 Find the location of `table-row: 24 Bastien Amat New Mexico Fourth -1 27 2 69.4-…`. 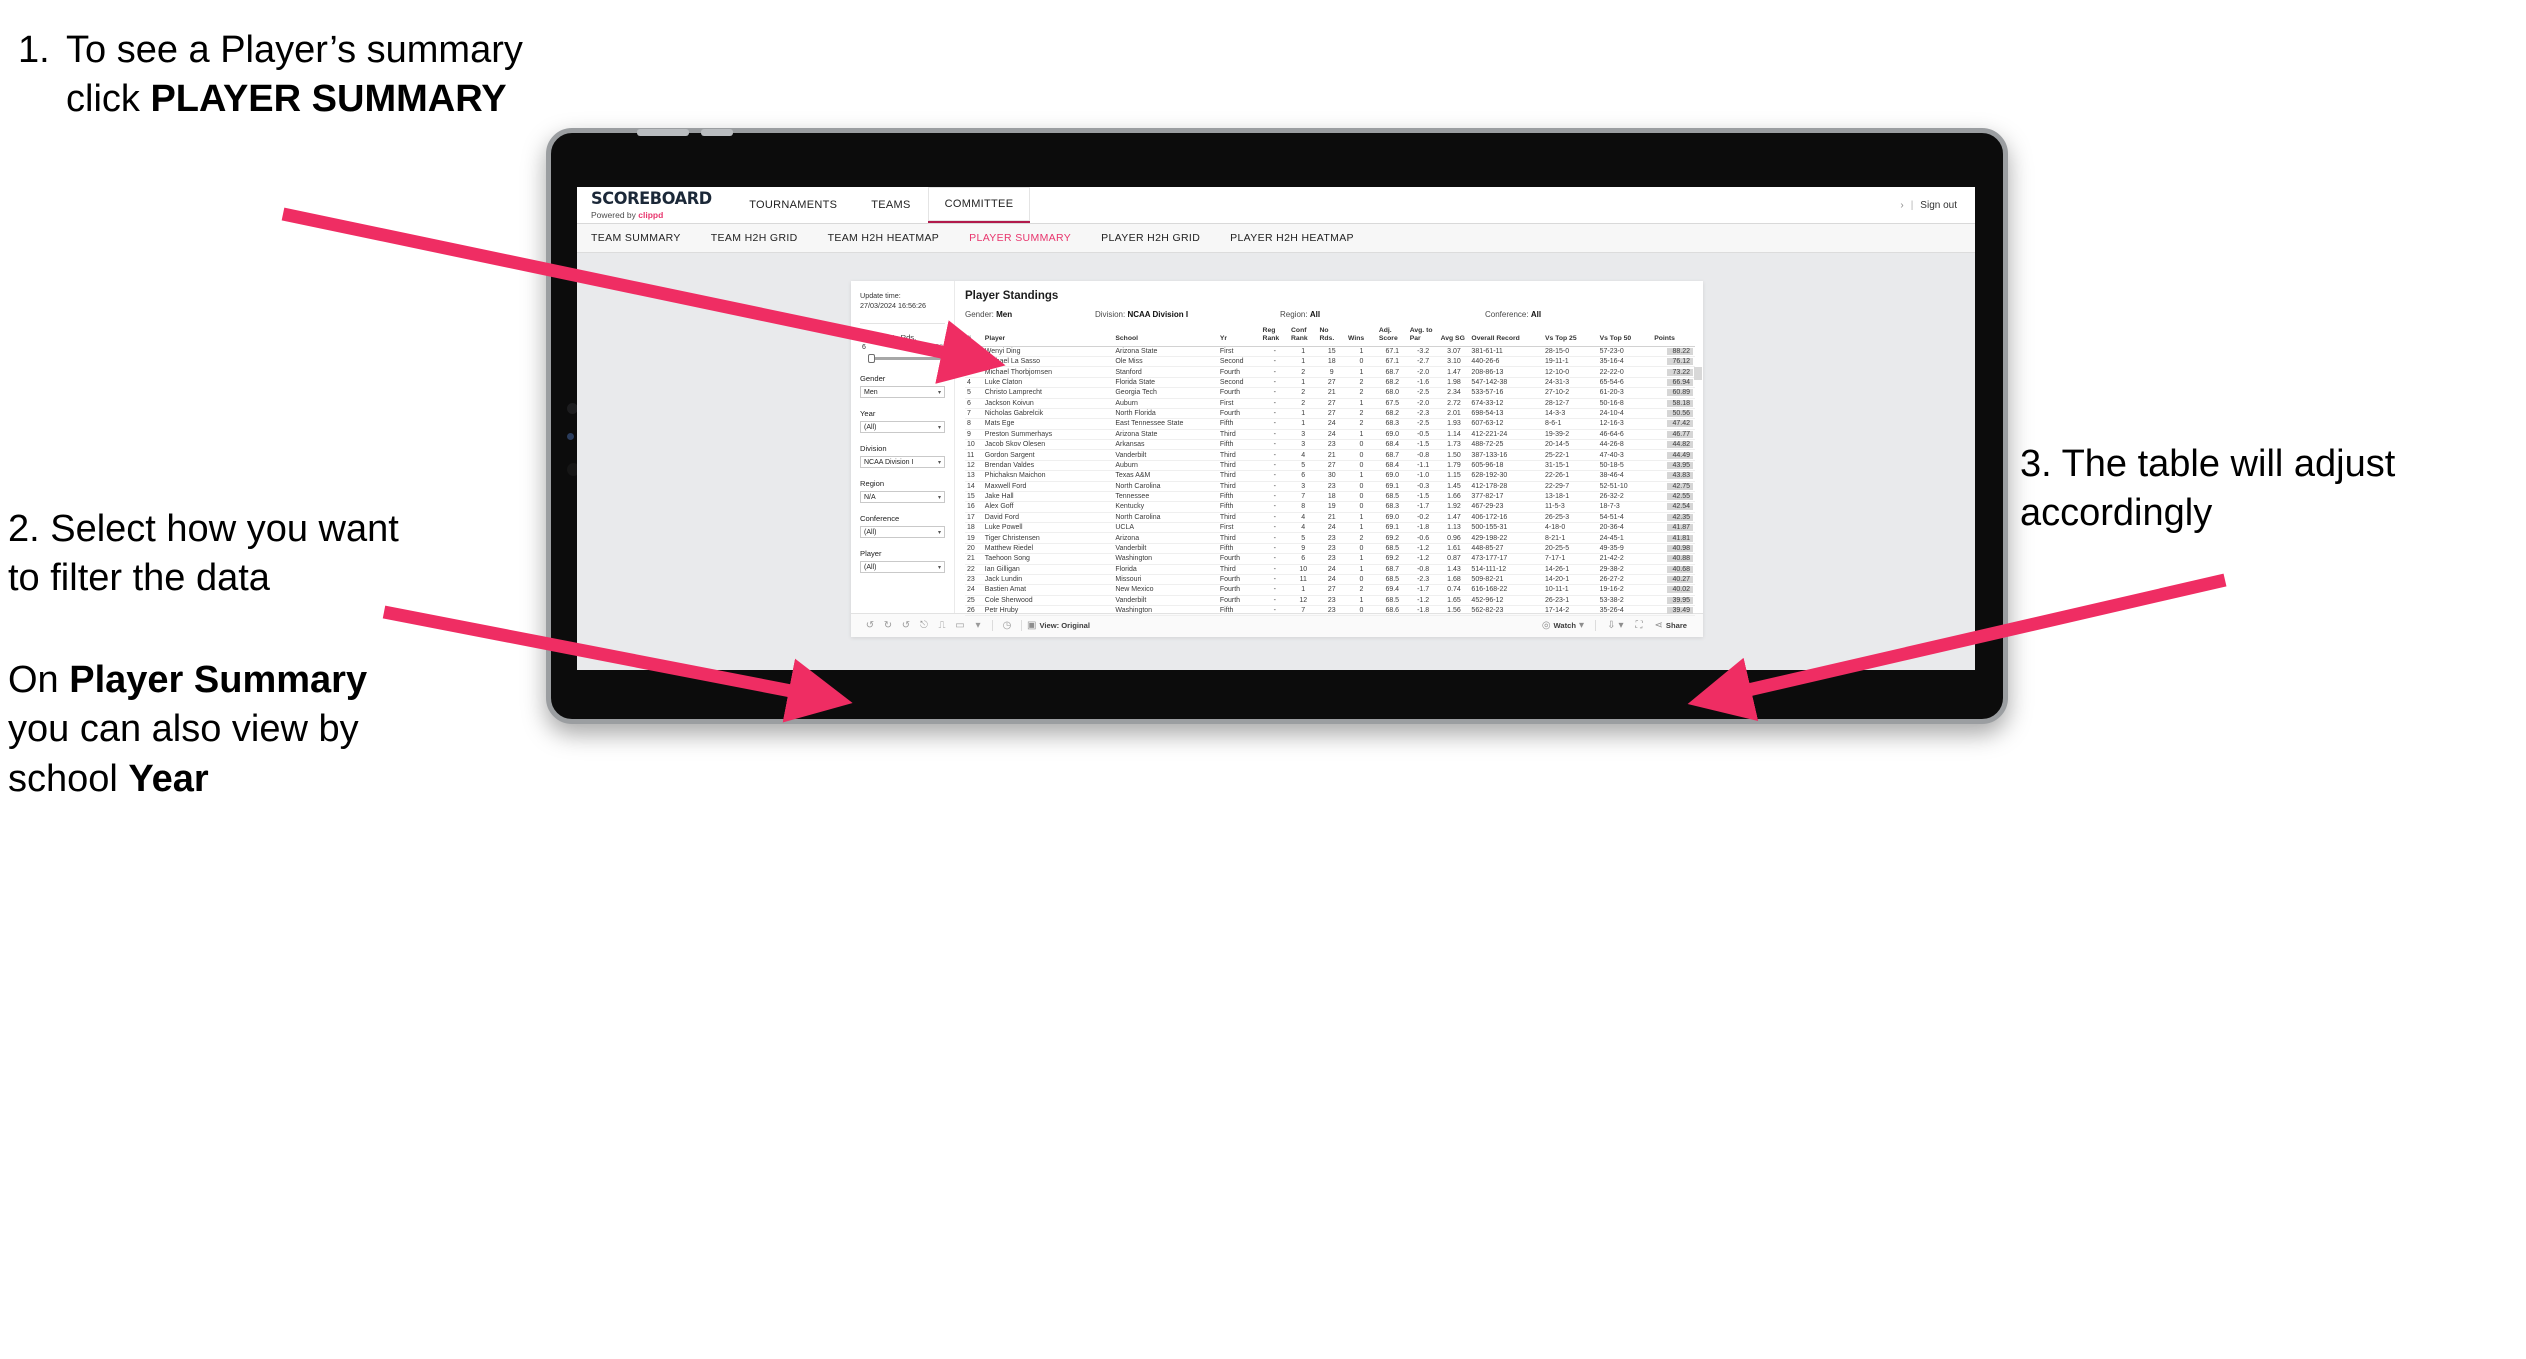

table-row: 24 Bastien Amat New Mexico Fourth -1 27 2 69.4-… is located at coordinates (1330, 590).